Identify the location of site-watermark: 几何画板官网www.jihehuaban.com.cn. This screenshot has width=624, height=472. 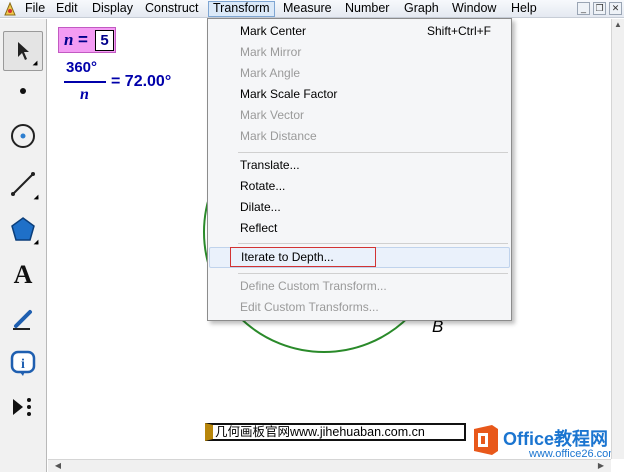
(335, 432).